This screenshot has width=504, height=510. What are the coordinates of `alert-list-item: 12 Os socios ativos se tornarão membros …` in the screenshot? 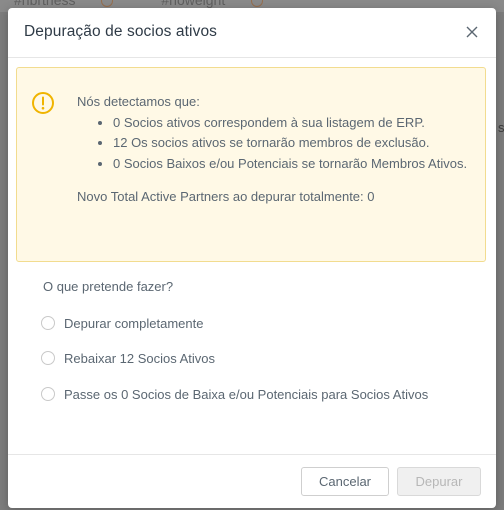 It's located at (297, 143).